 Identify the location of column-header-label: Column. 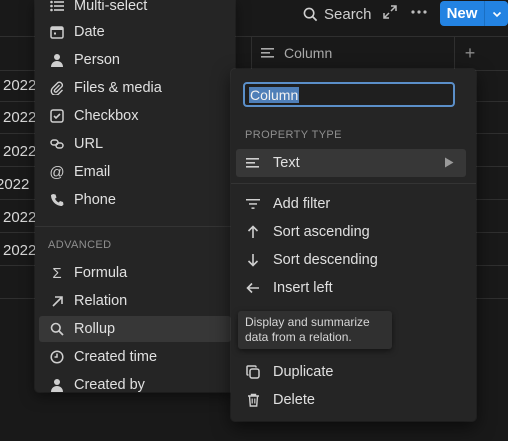
(308, 53).